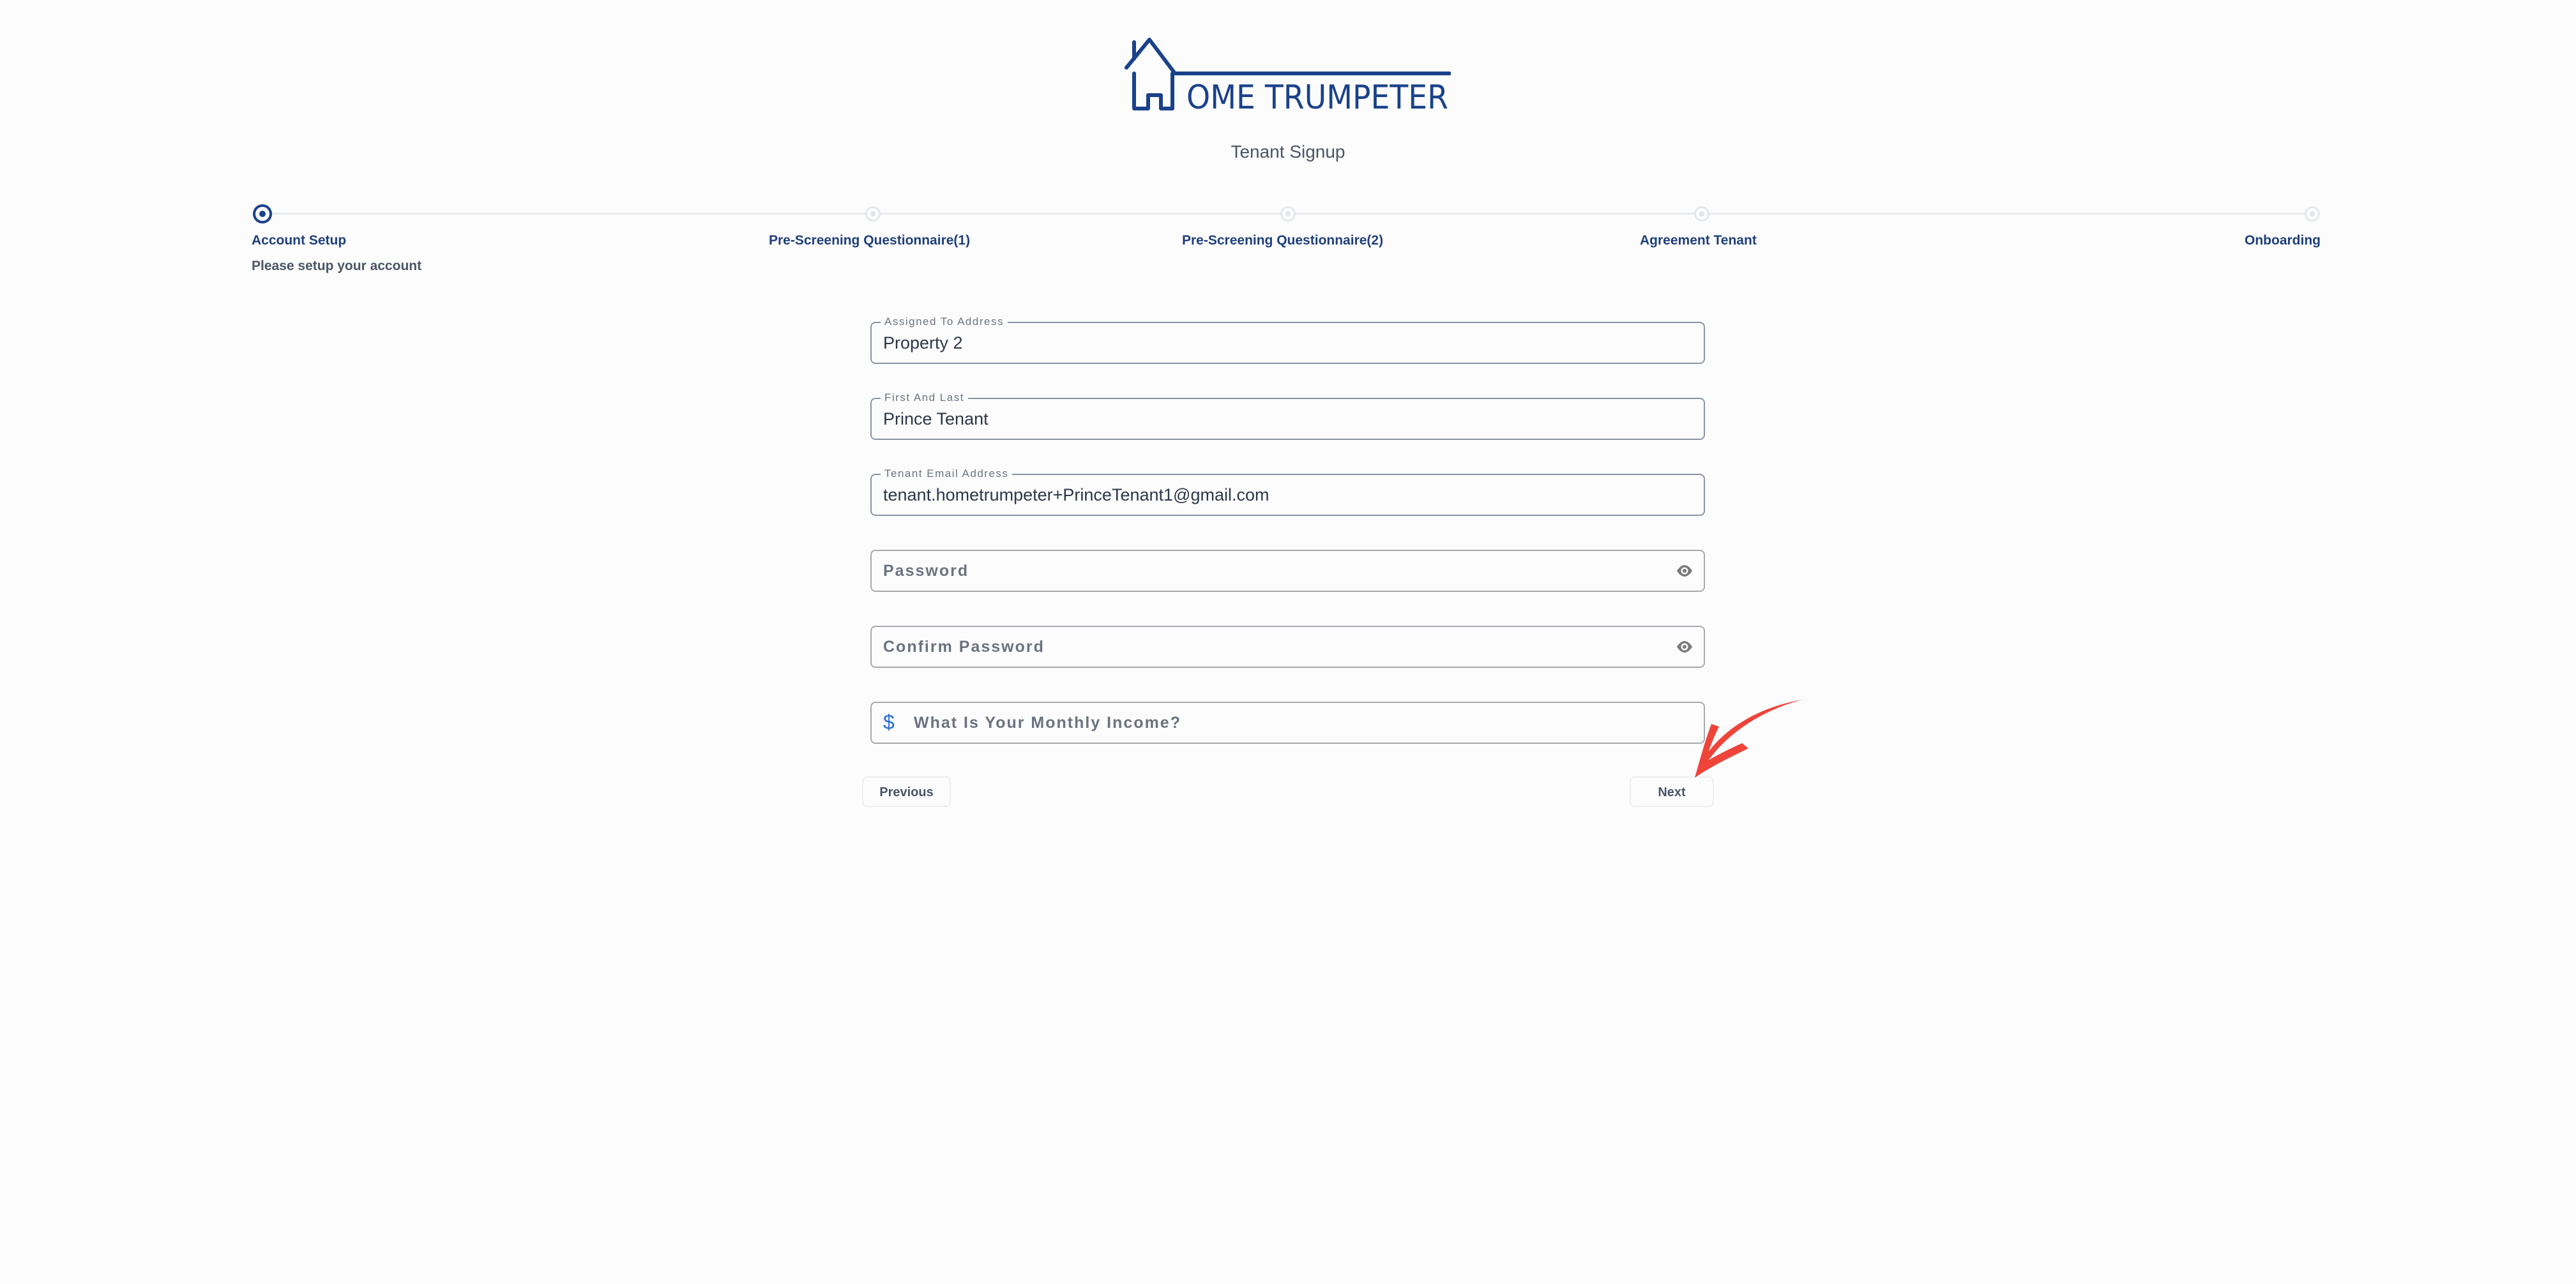 Image resolution: width=2576 pixels, height=1284 pixels. What do you see at coordinates (947, 474) in the screenshot?
I see `email-label: Tenant Email Address` at bounding box center [947, 474].